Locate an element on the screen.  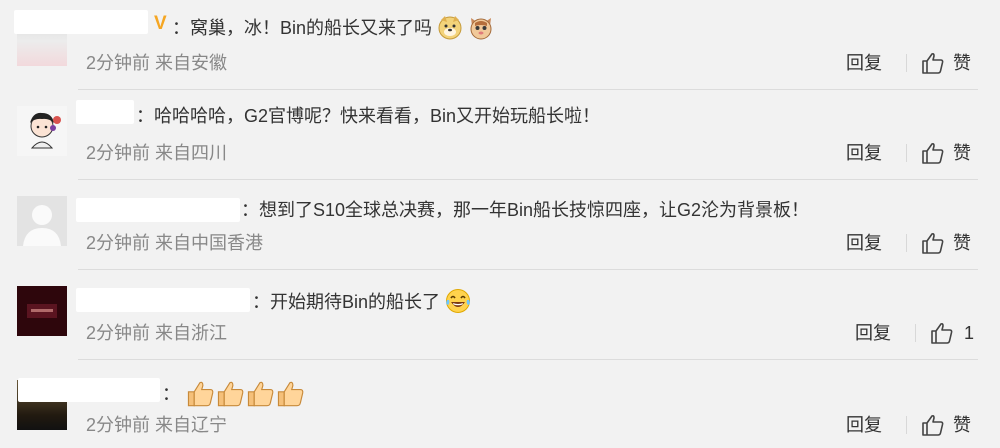
comment-text: ：开始期待Bin的船长了 is located at coordinates (361, 301).